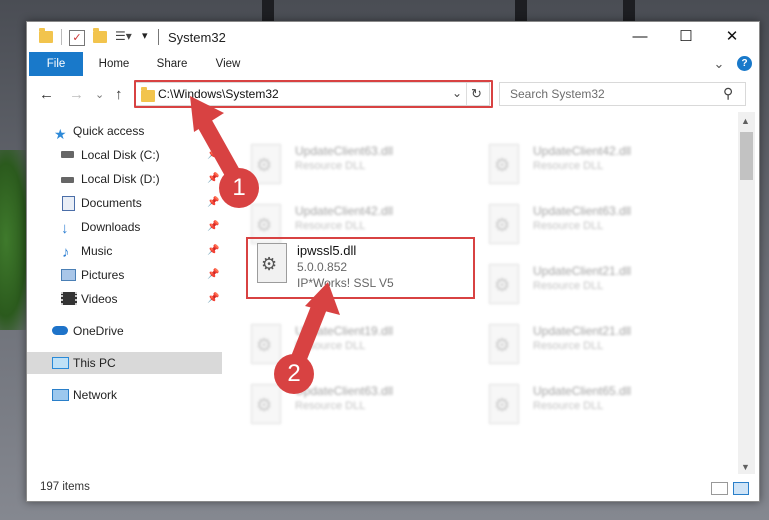 Image resolution: width=769 pixels, height=520 pixels. I want to click on sidebar-item-label: Local Disk (D:), so click(120, 179).